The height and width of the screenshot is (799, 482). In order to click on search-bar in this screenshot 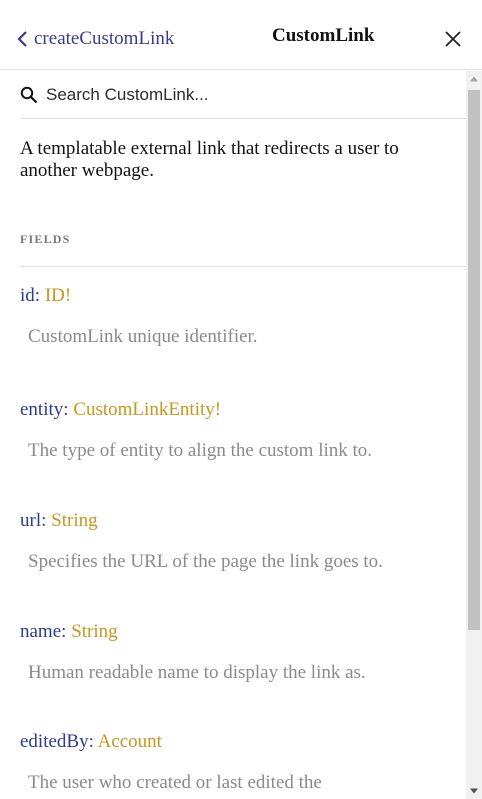, I will do `click(243, 95)`.